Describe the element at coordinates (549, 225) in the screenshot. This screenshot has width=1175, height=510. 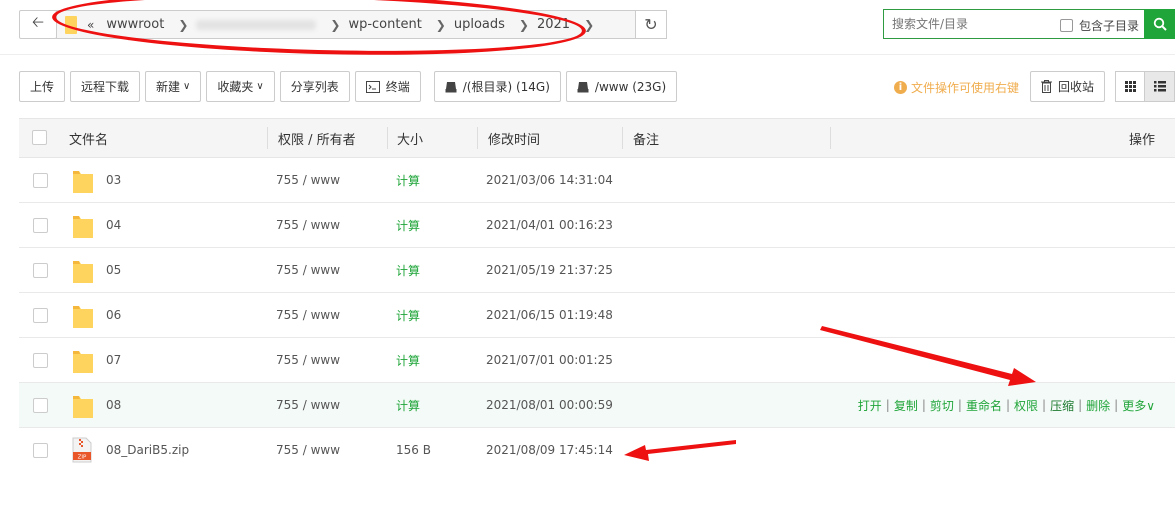
I see `file-mtime: 2021/04/01 00:16:23` at that location.